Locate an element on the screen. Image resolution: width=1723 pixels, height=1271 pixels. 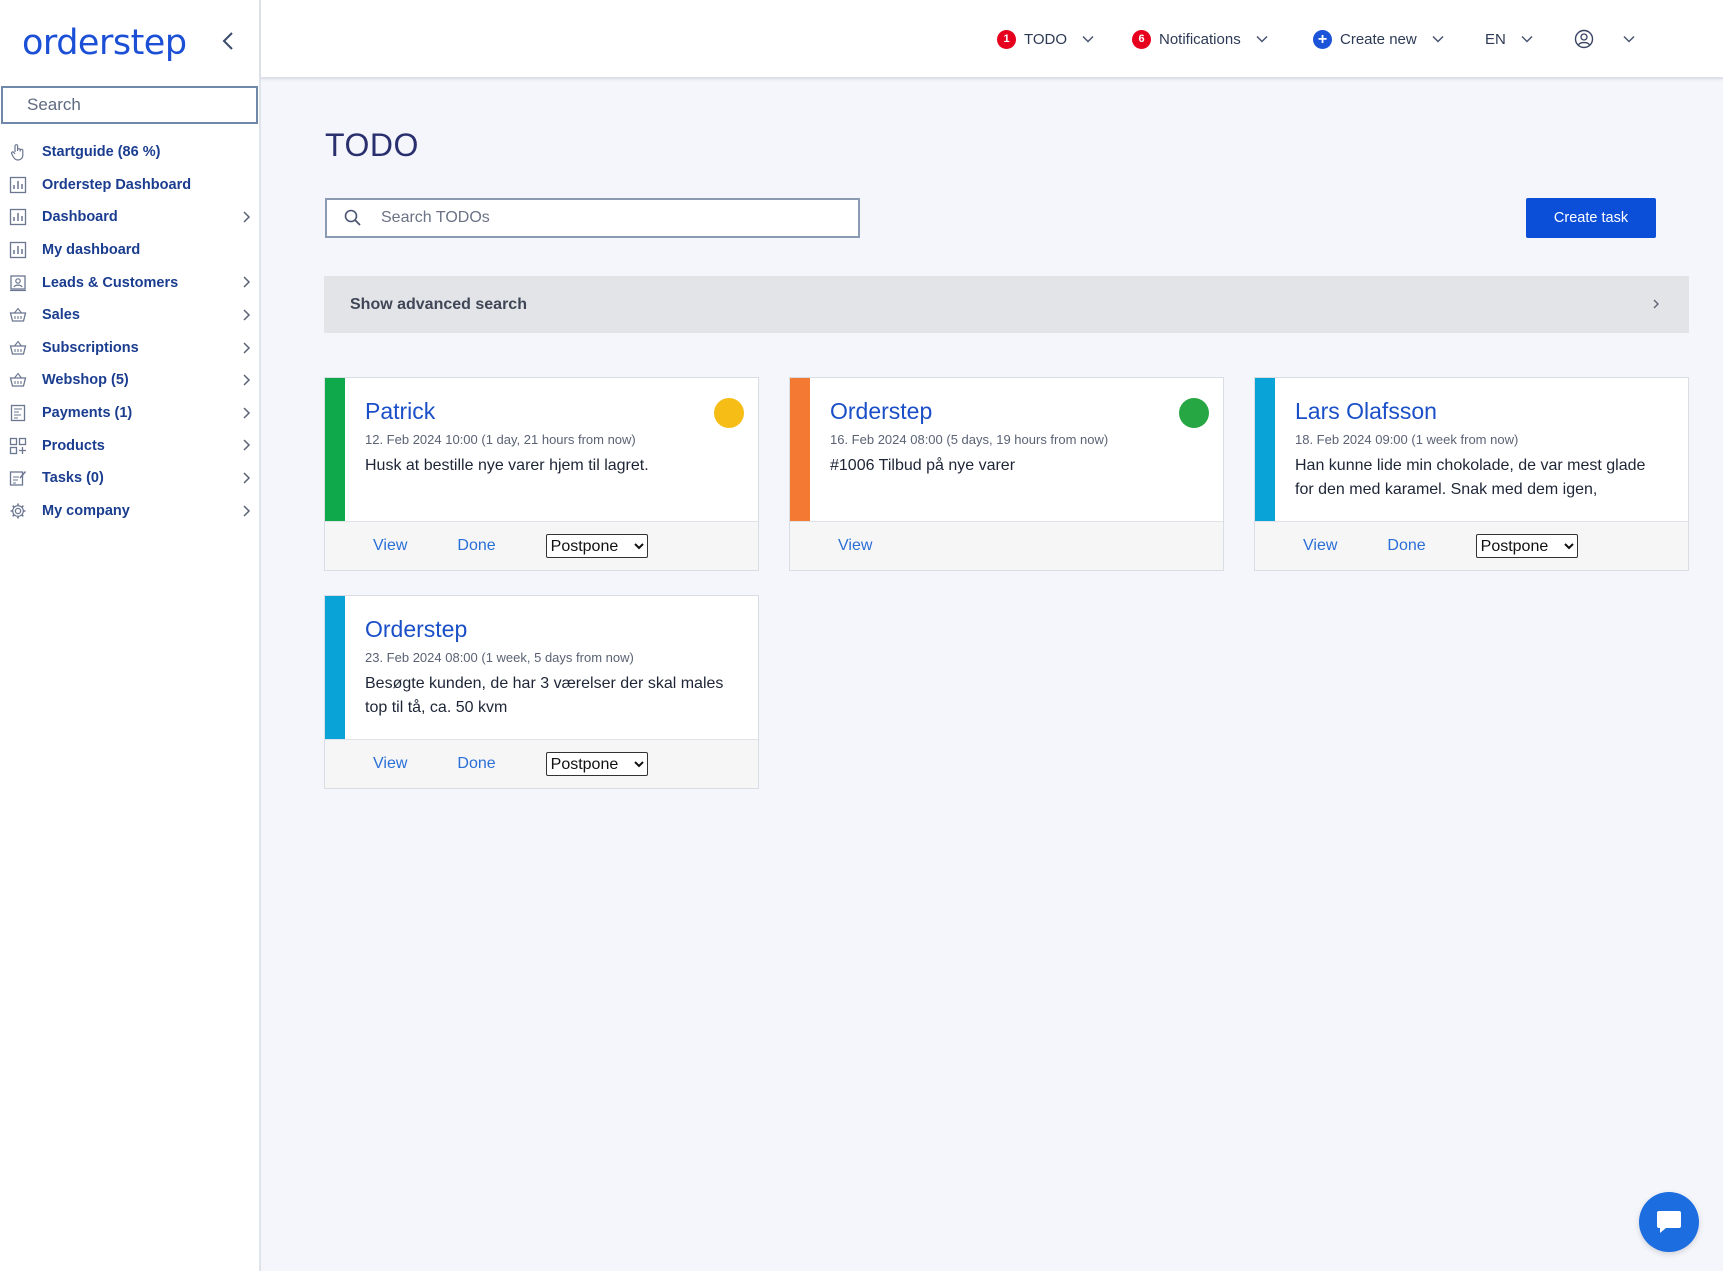
sidebar-item-my-dashboard: My dashboard is located at coordinates (129, 250).